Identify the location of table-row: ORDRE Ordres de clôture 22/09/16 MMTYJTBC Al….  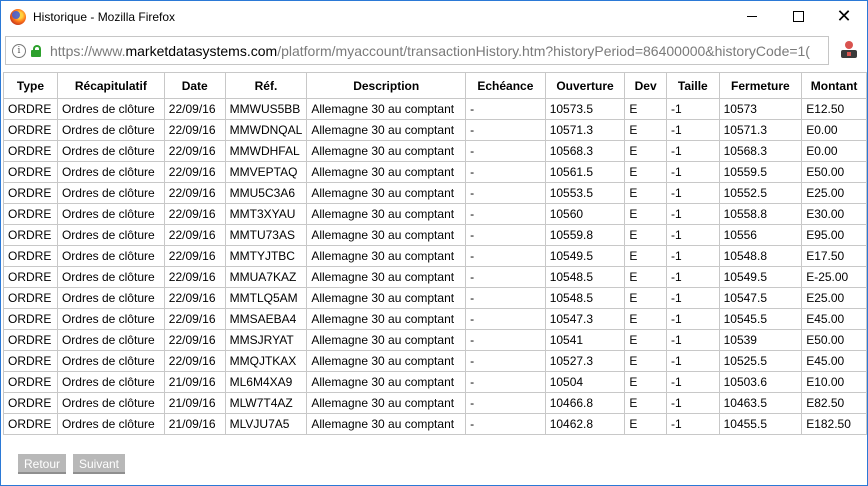
(435, 256).